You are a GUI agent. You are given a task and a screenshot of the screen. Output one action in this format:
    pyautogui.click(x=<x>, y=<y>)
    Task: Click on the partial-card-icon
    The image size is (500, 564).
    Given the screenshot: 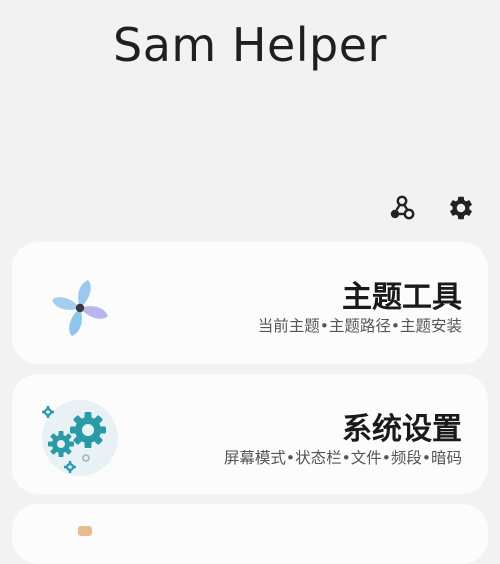 What is the action you would take?
    pyautogui.click(x=85, y=531)
    